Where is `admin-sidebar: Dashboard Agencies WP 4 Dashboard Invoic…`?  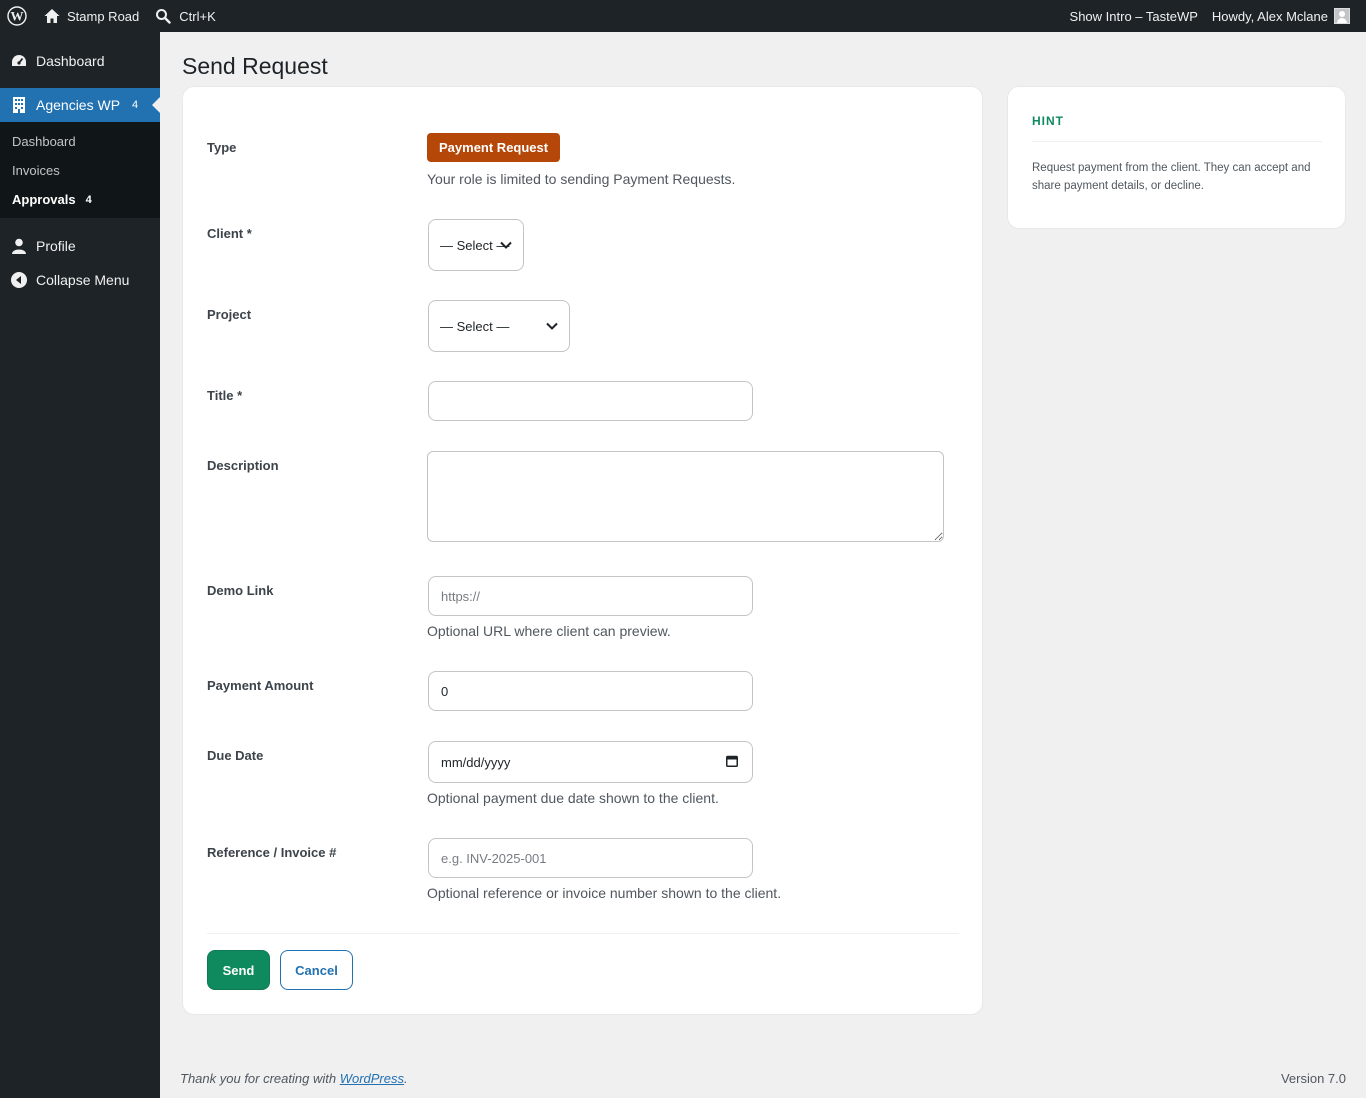
admin-sidebar: Dashboard Agencies WP 4 Dashboard Invoic… is located at coordinates (80, 565).